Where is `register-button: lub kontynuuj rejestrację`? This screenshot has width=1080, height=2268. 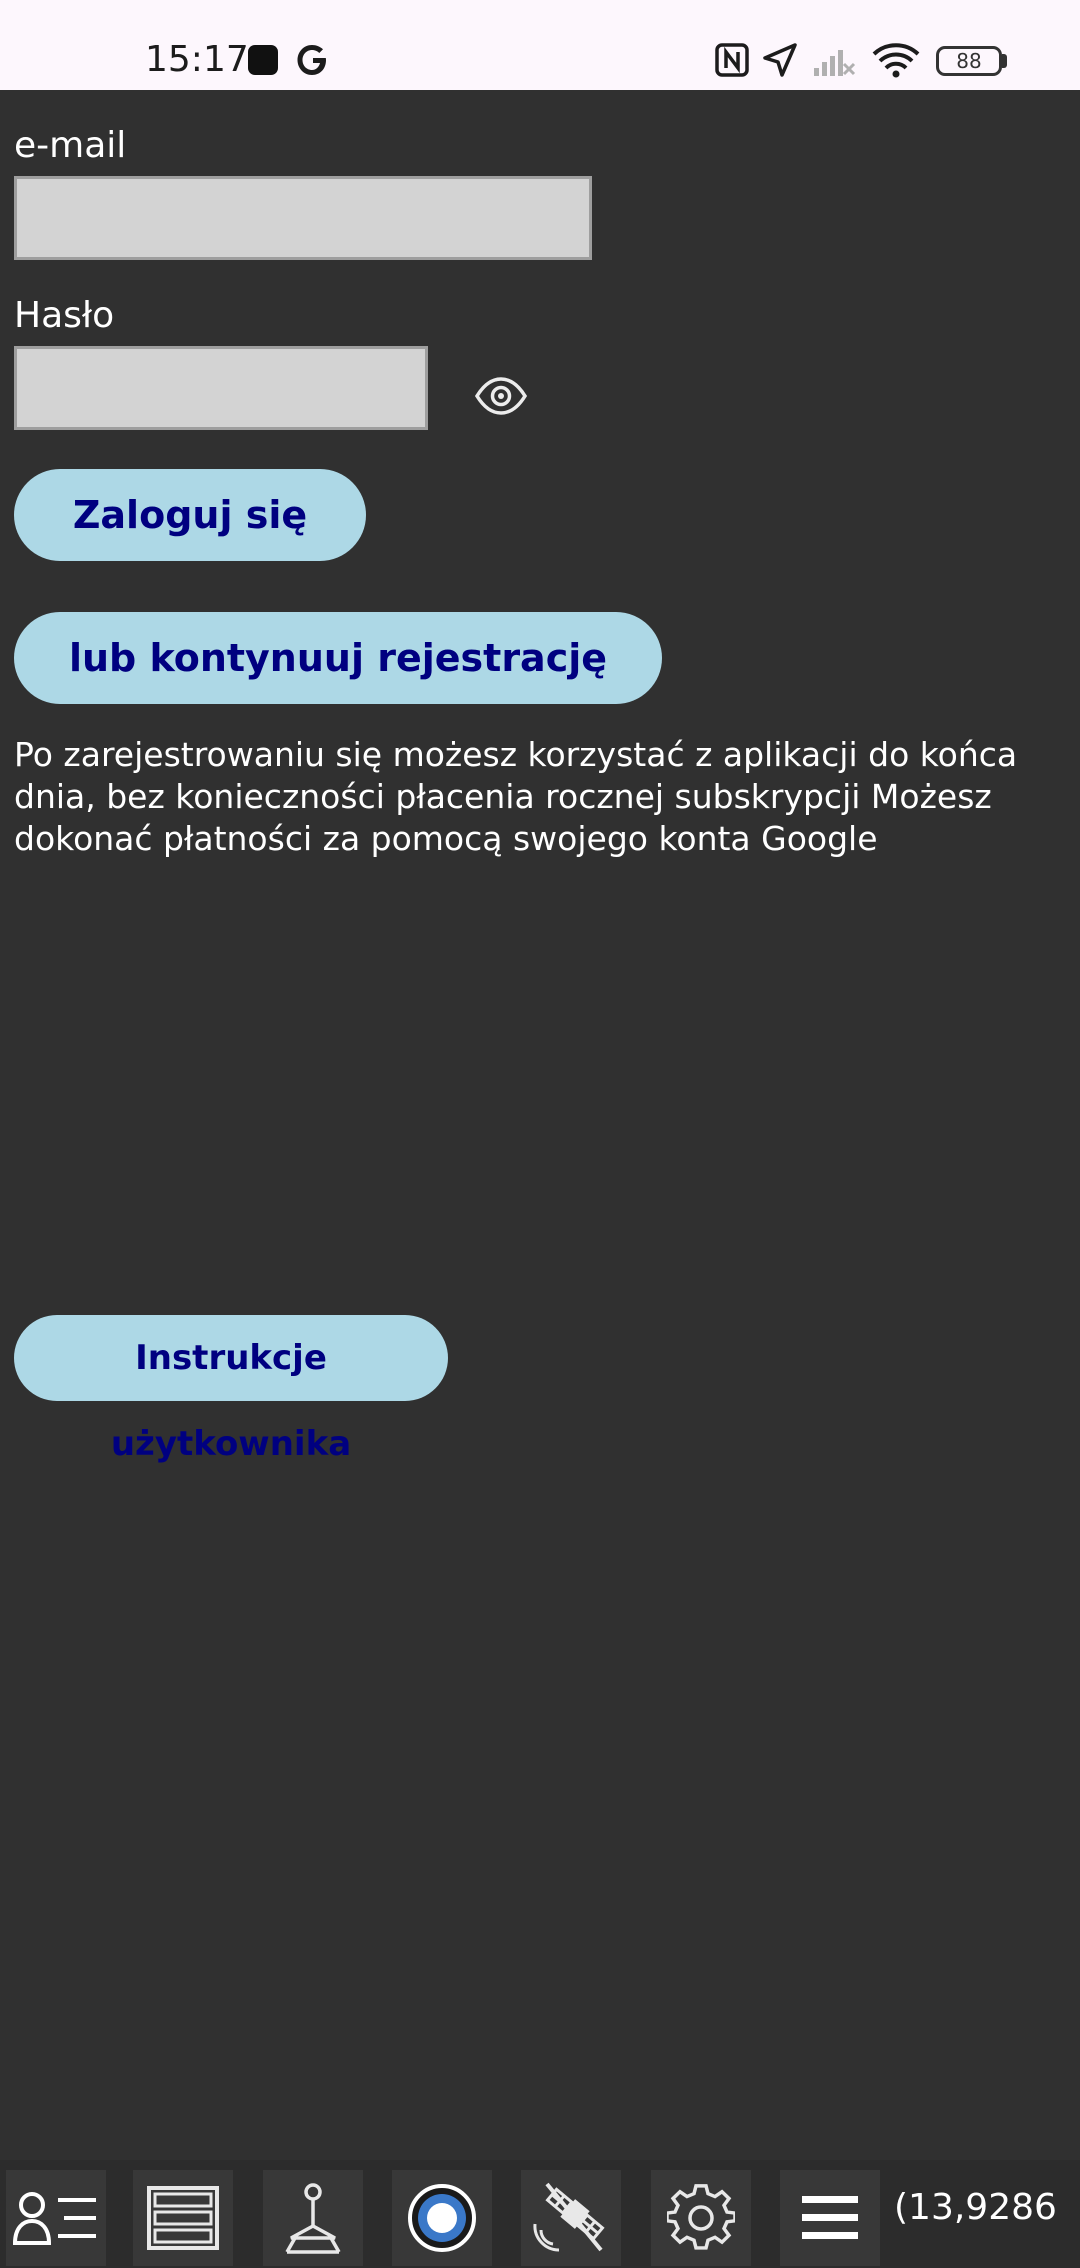
register-button: lub kontynuuj rejestrację is located at coordinates (338, 658).